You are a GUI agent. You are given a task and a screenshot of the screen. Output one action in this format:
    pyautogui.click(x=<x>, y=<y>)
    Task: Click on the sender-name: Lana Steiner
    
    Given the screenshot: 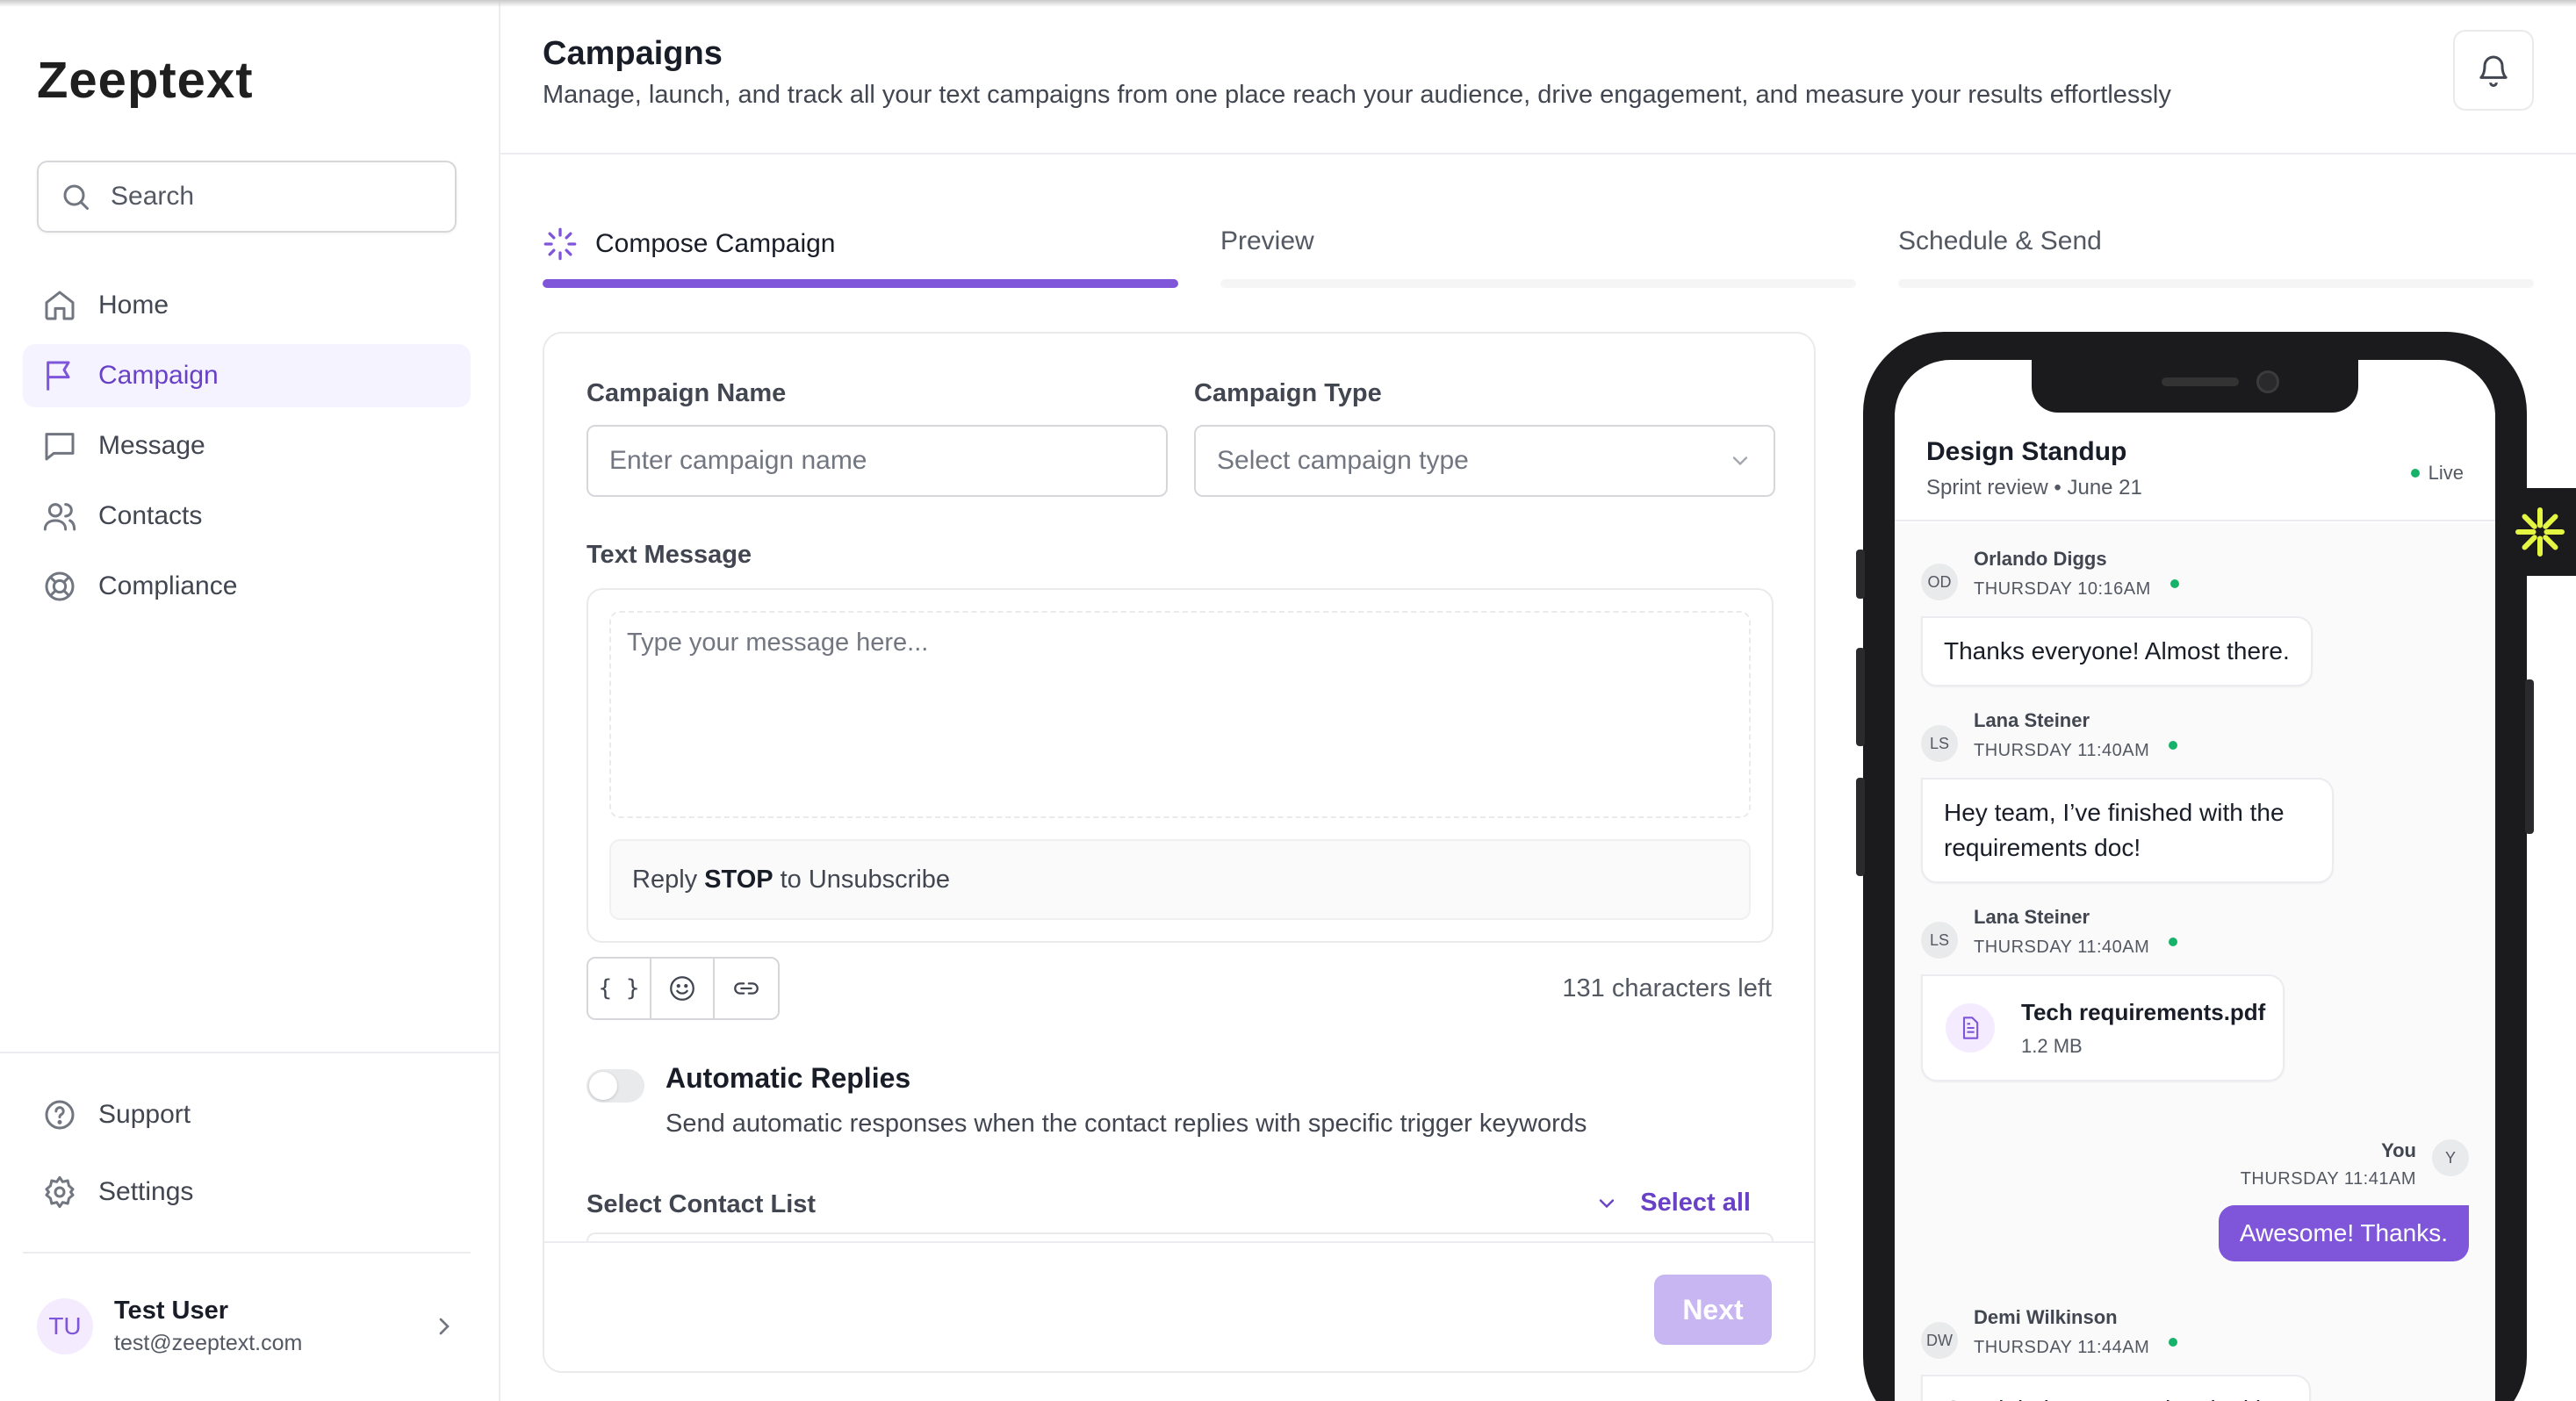 What is the action you would take?
    pyautogui.click(x=2032, y=720)
    